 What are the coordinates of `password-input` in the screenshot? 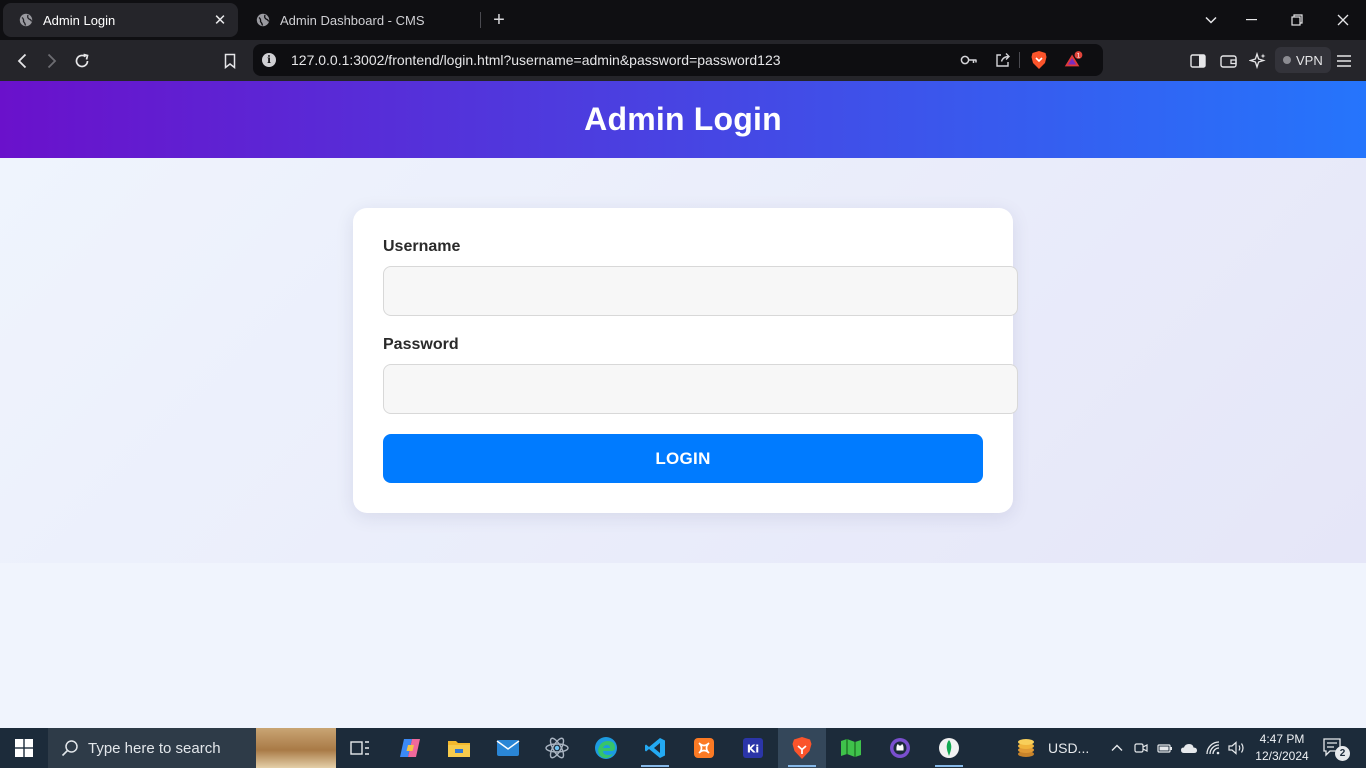 It's located at (700, 389).